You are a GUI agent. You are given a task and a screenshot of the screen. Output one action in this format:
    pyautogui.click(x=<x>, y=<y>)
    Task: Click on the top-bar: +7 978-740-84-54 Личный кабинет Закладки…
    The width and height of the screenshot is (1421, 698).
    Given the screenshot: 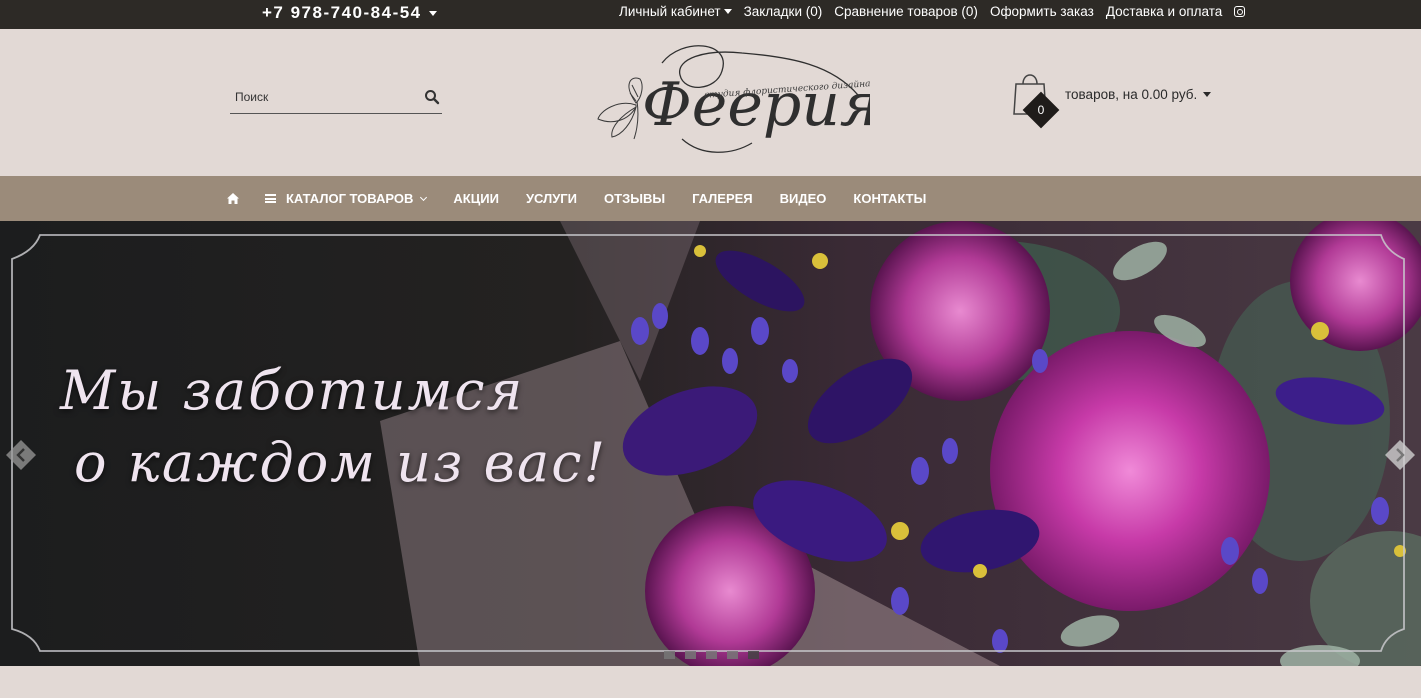 What is the action you would take?
    pyautogui.click(x=710, y=14)
    